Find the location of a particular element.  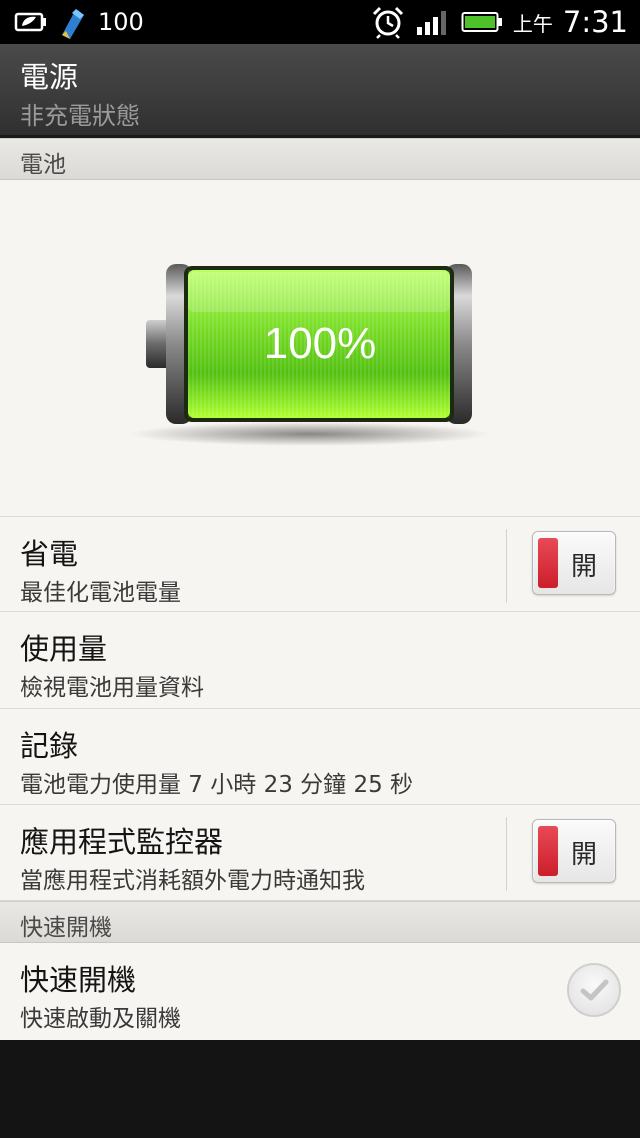

sync-app-icon is located at coordinates (73, 24).